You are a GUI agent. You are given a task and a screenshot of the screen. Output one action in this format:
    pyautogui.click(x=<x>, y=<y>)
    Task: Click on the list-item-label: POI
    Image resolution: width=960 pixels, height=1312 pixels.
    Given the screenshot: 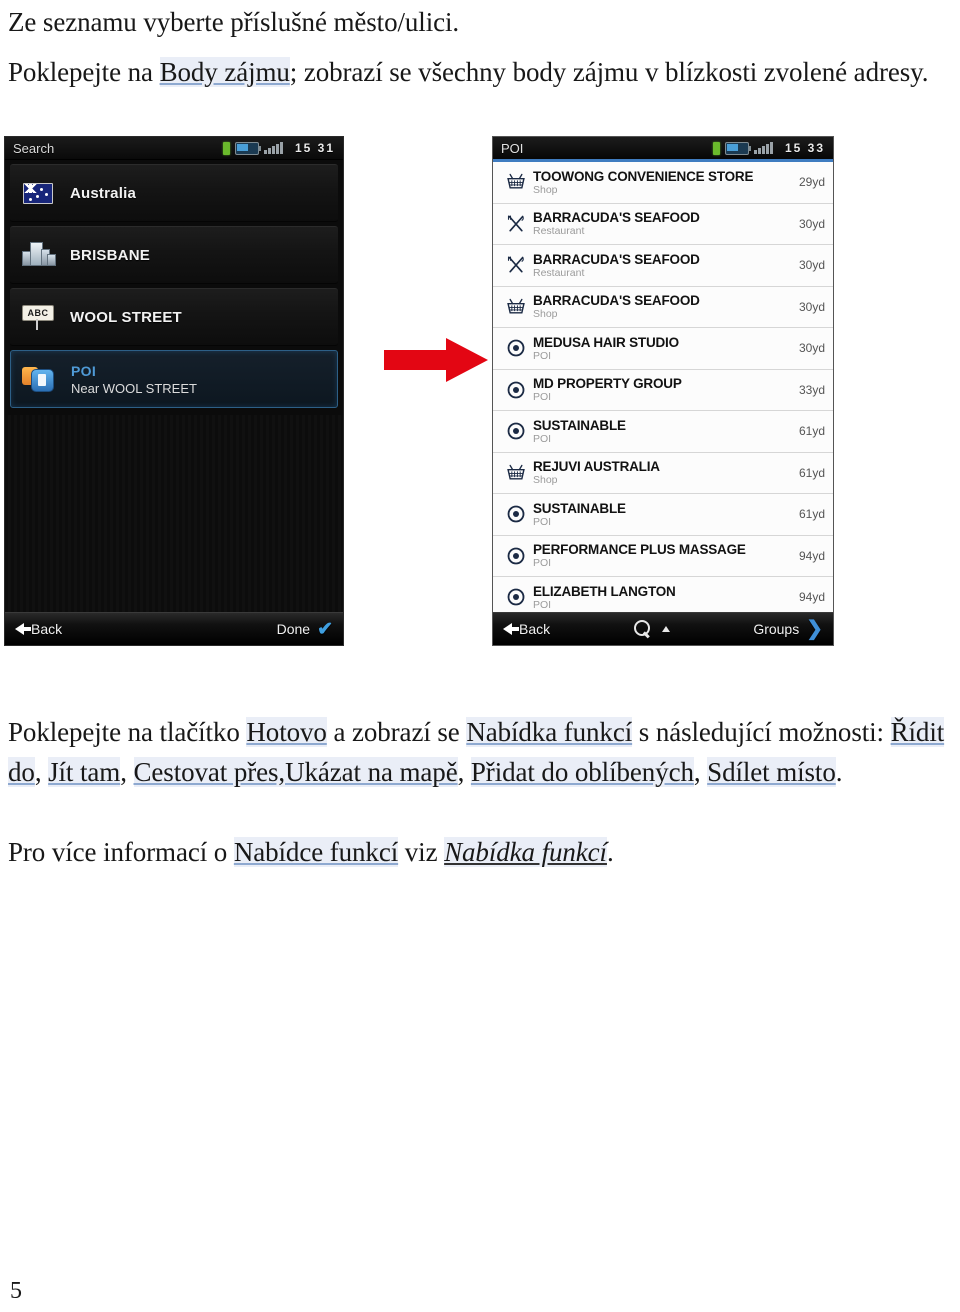 What is the action you would take?
    pyautogui.click(x=84, y=370)
    